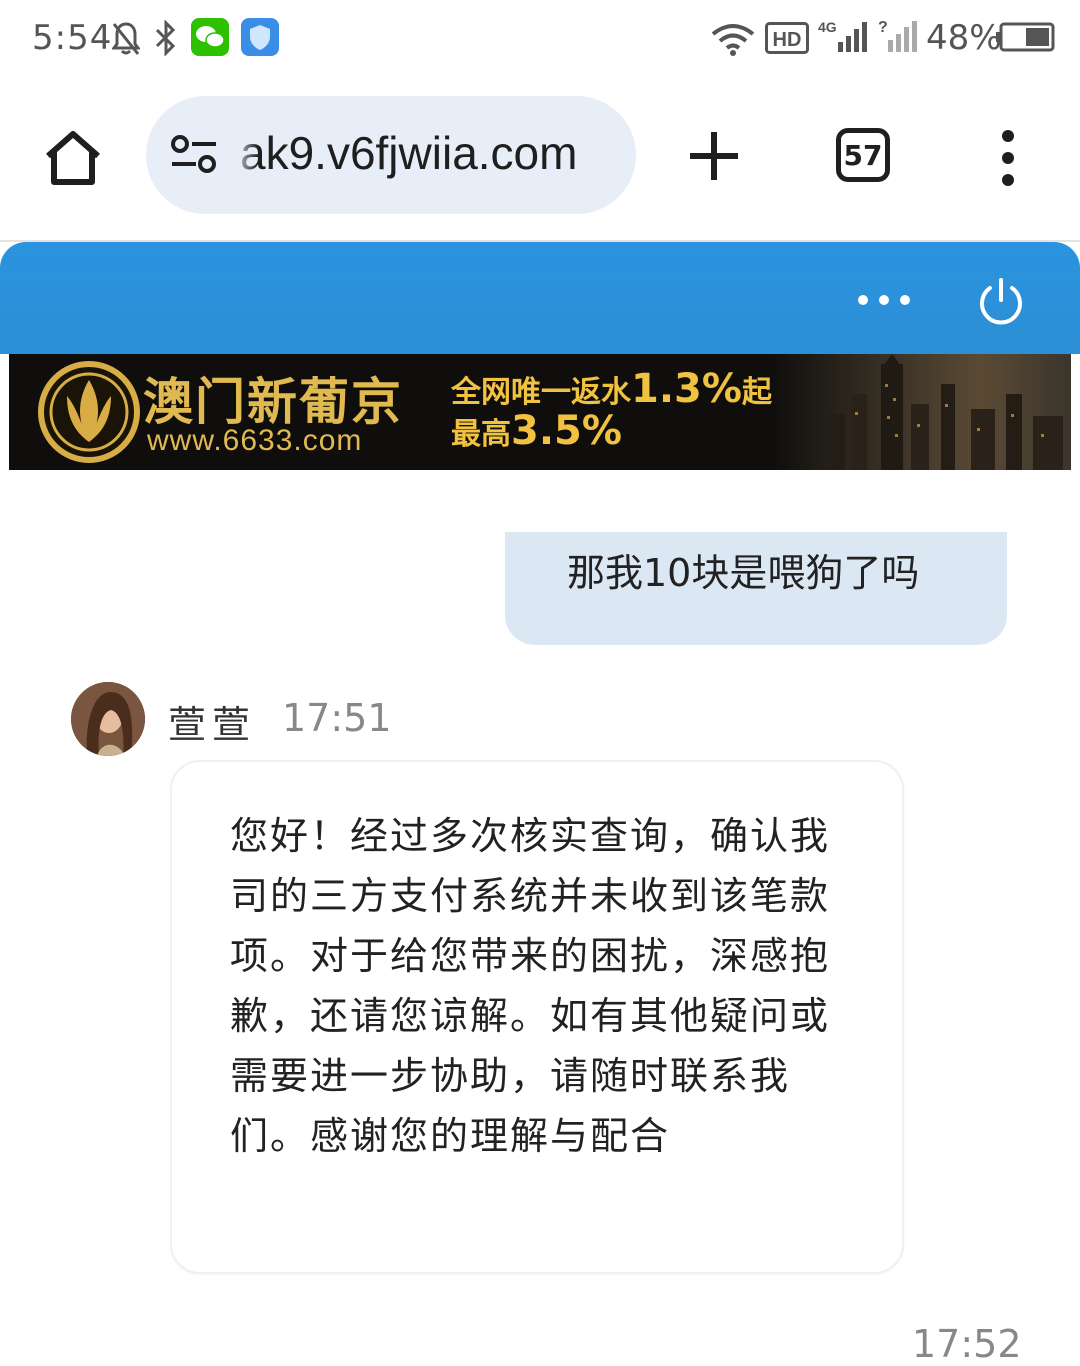 This screenshot has height=1366, width=1080. I want to click on next-message-time: 17:52, so click(967, 1344).